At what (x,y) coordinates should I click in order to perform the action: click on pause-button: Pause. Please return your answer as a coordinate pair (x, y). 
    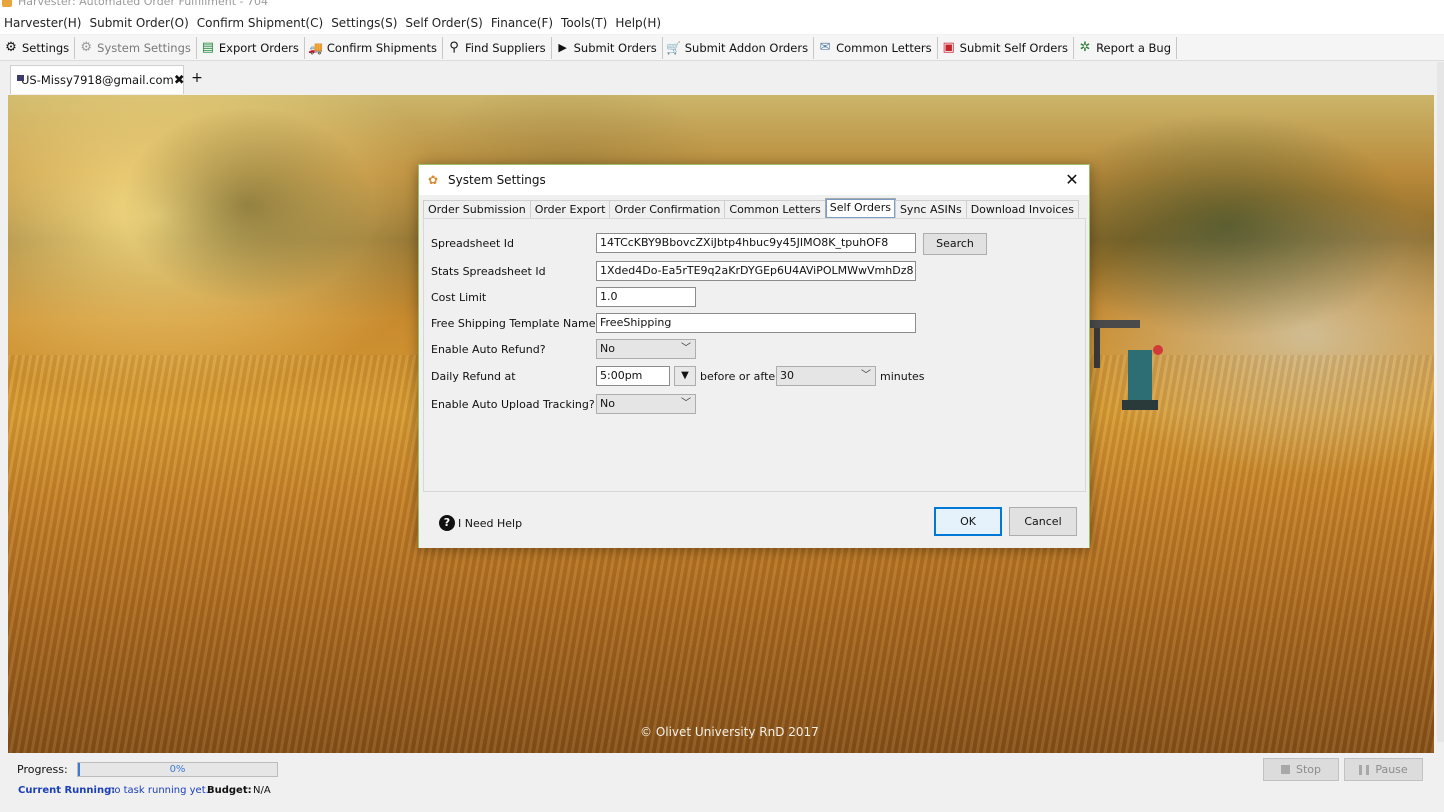
    Looking at the image, I should click on (1383, 769).